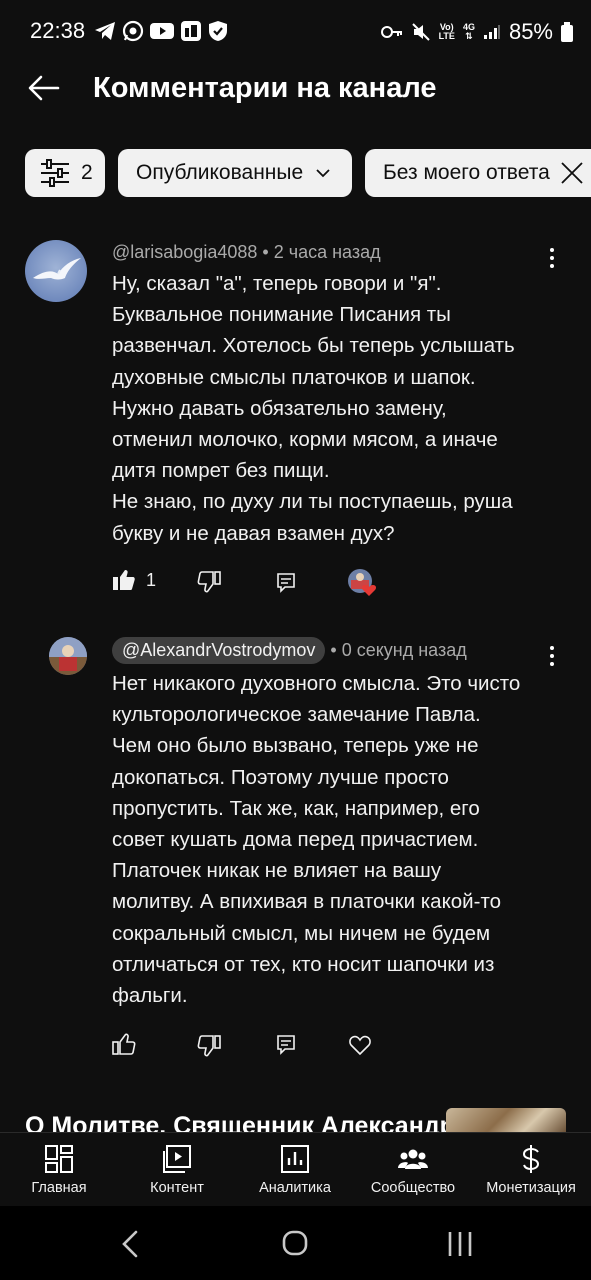 The width and height of the screenshot is (591, 1280). What do you see at coordinates (391, 32) in the screenshot?
I see `key-icon` at bounding box center [391, 32].